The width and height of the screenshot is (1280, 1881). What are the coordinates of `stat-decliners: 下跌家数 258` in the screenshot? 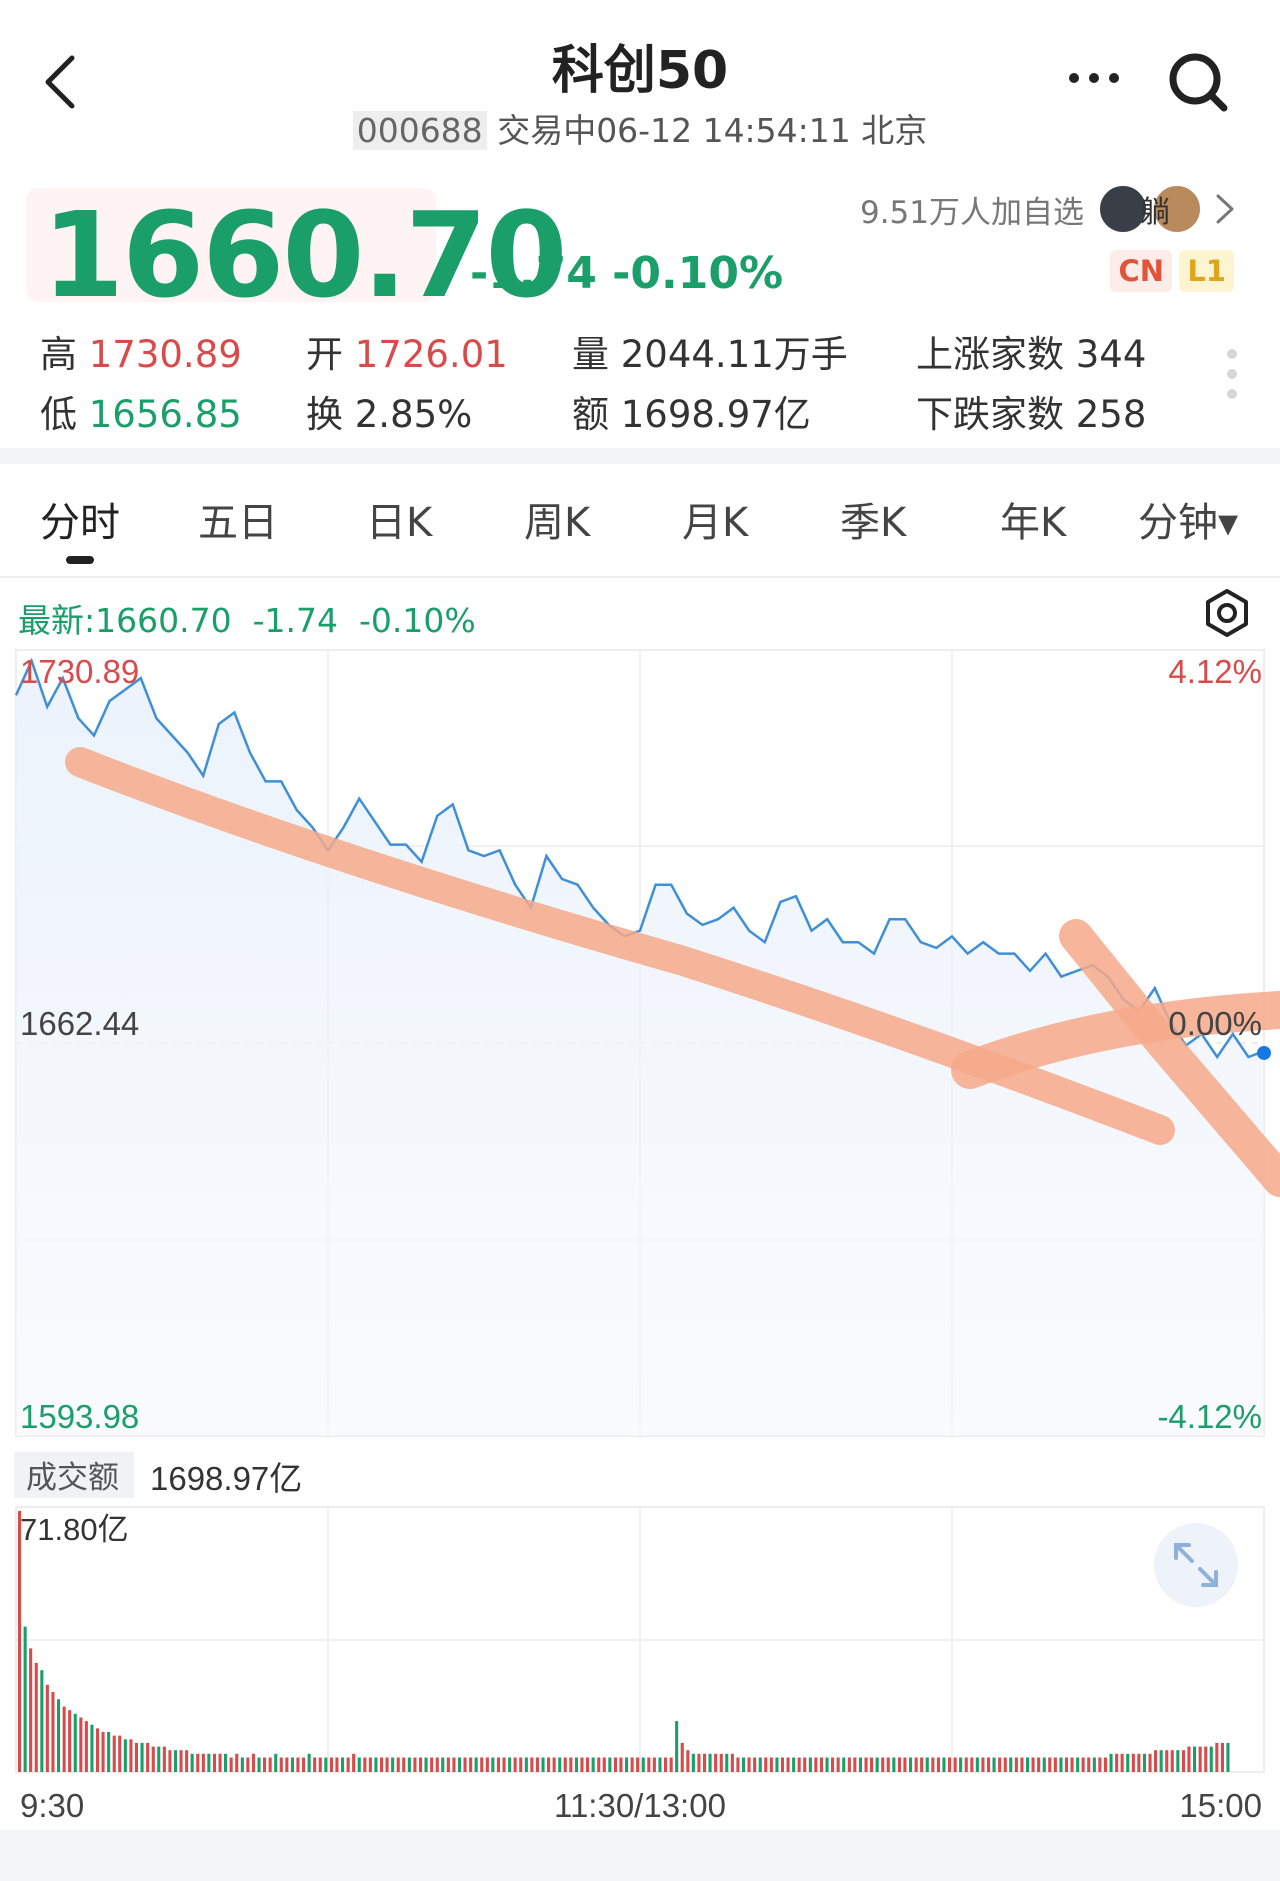 It's located at (1031, 411).